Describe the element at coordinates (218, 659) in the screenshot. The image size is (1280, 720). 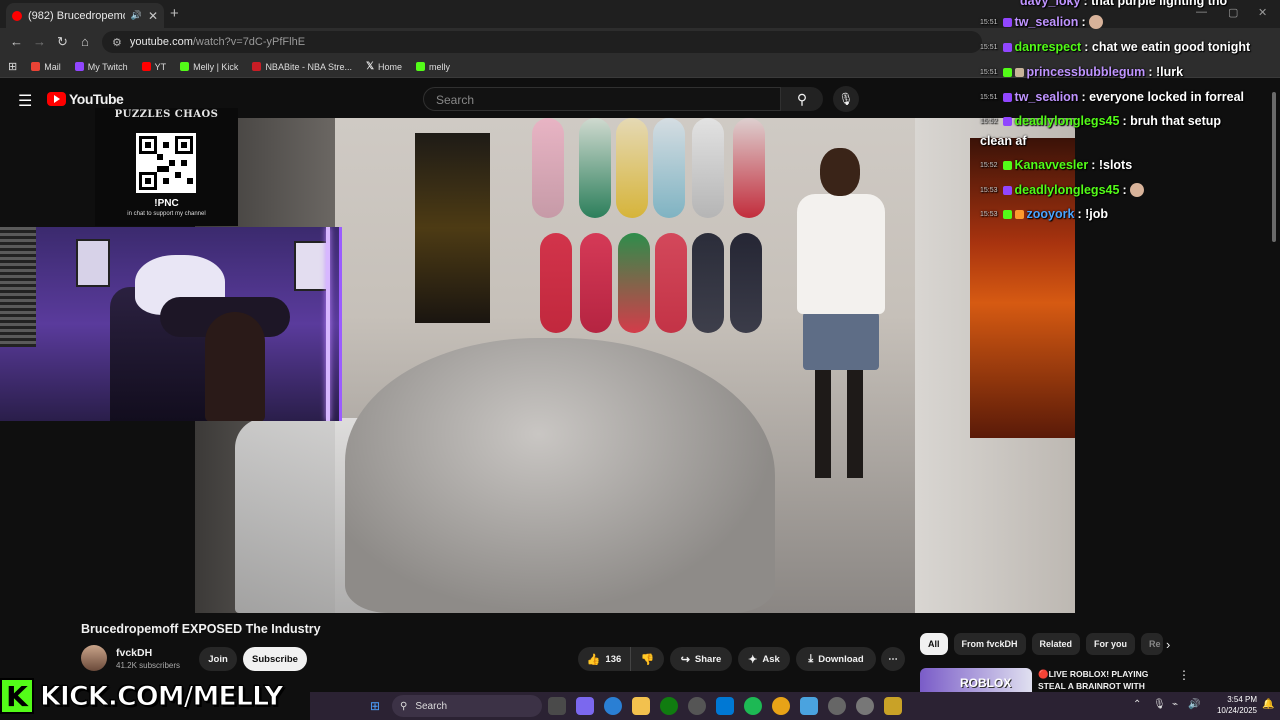
I see `join-button: Join` at that location.